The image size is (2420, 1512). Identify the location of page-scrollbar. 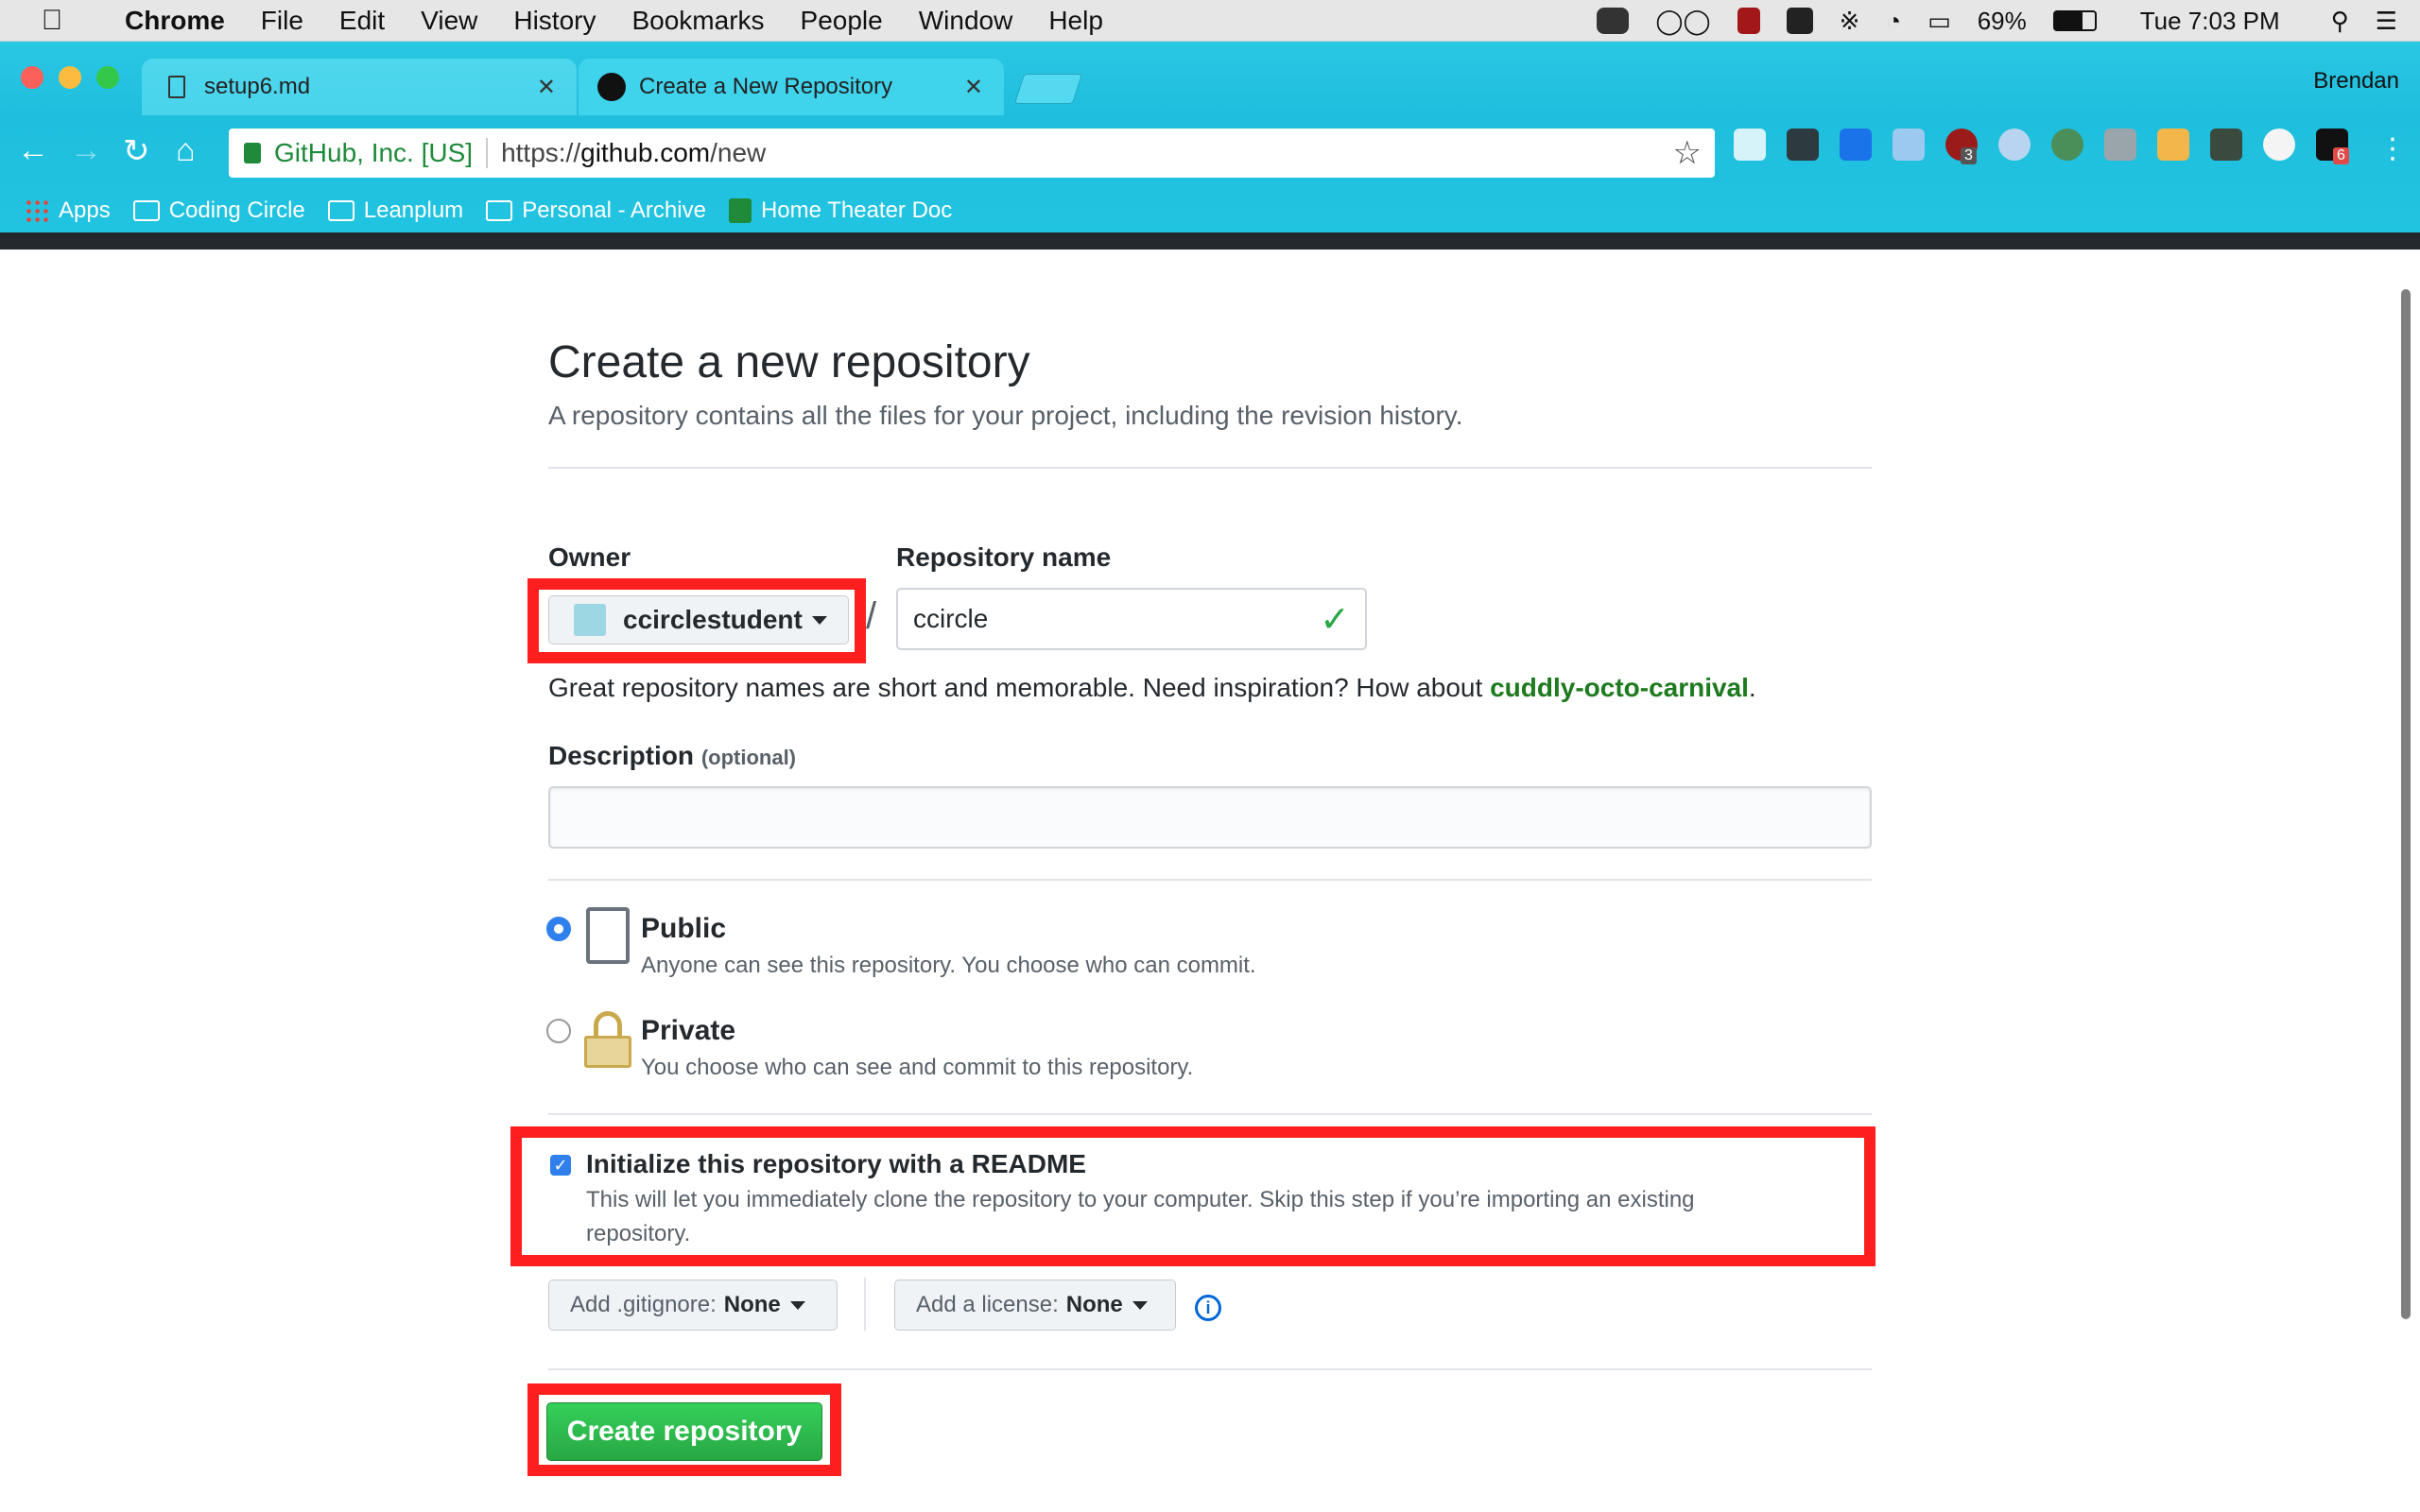
(2406, 804).